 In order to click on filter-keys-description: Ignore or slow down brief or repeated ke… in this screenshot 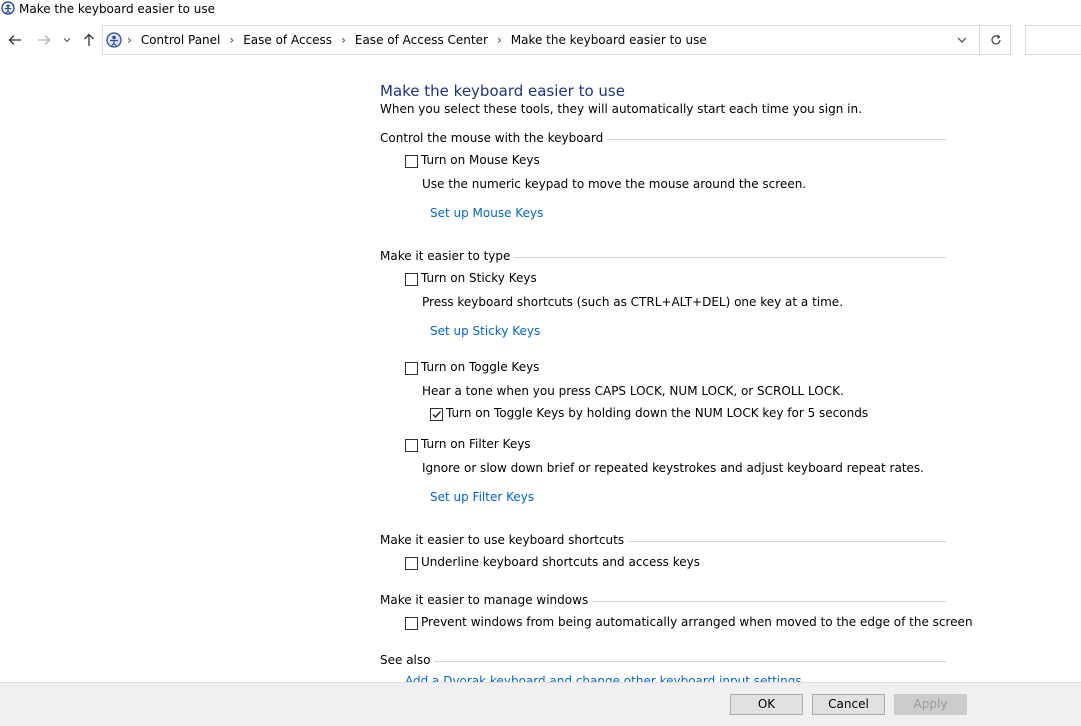, I will do `click(673, 468)`.